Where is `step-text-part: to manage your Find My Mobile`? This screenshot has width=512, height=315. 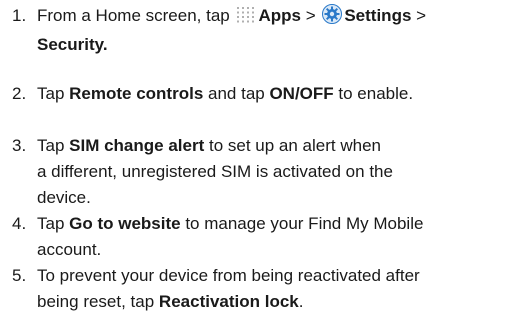 step-text-part: to manage your Find My Mobile is located at coordinates (302, 223).